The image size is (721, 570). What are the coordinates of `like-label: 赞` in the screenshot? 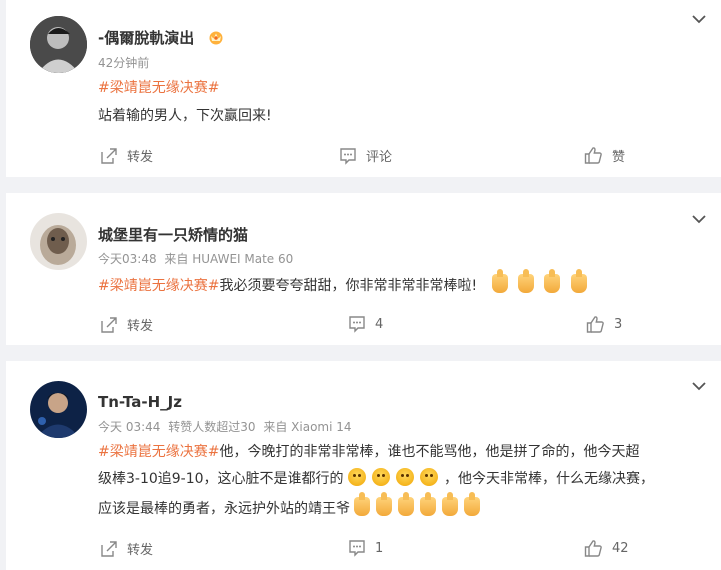 It's located at (618, 155).